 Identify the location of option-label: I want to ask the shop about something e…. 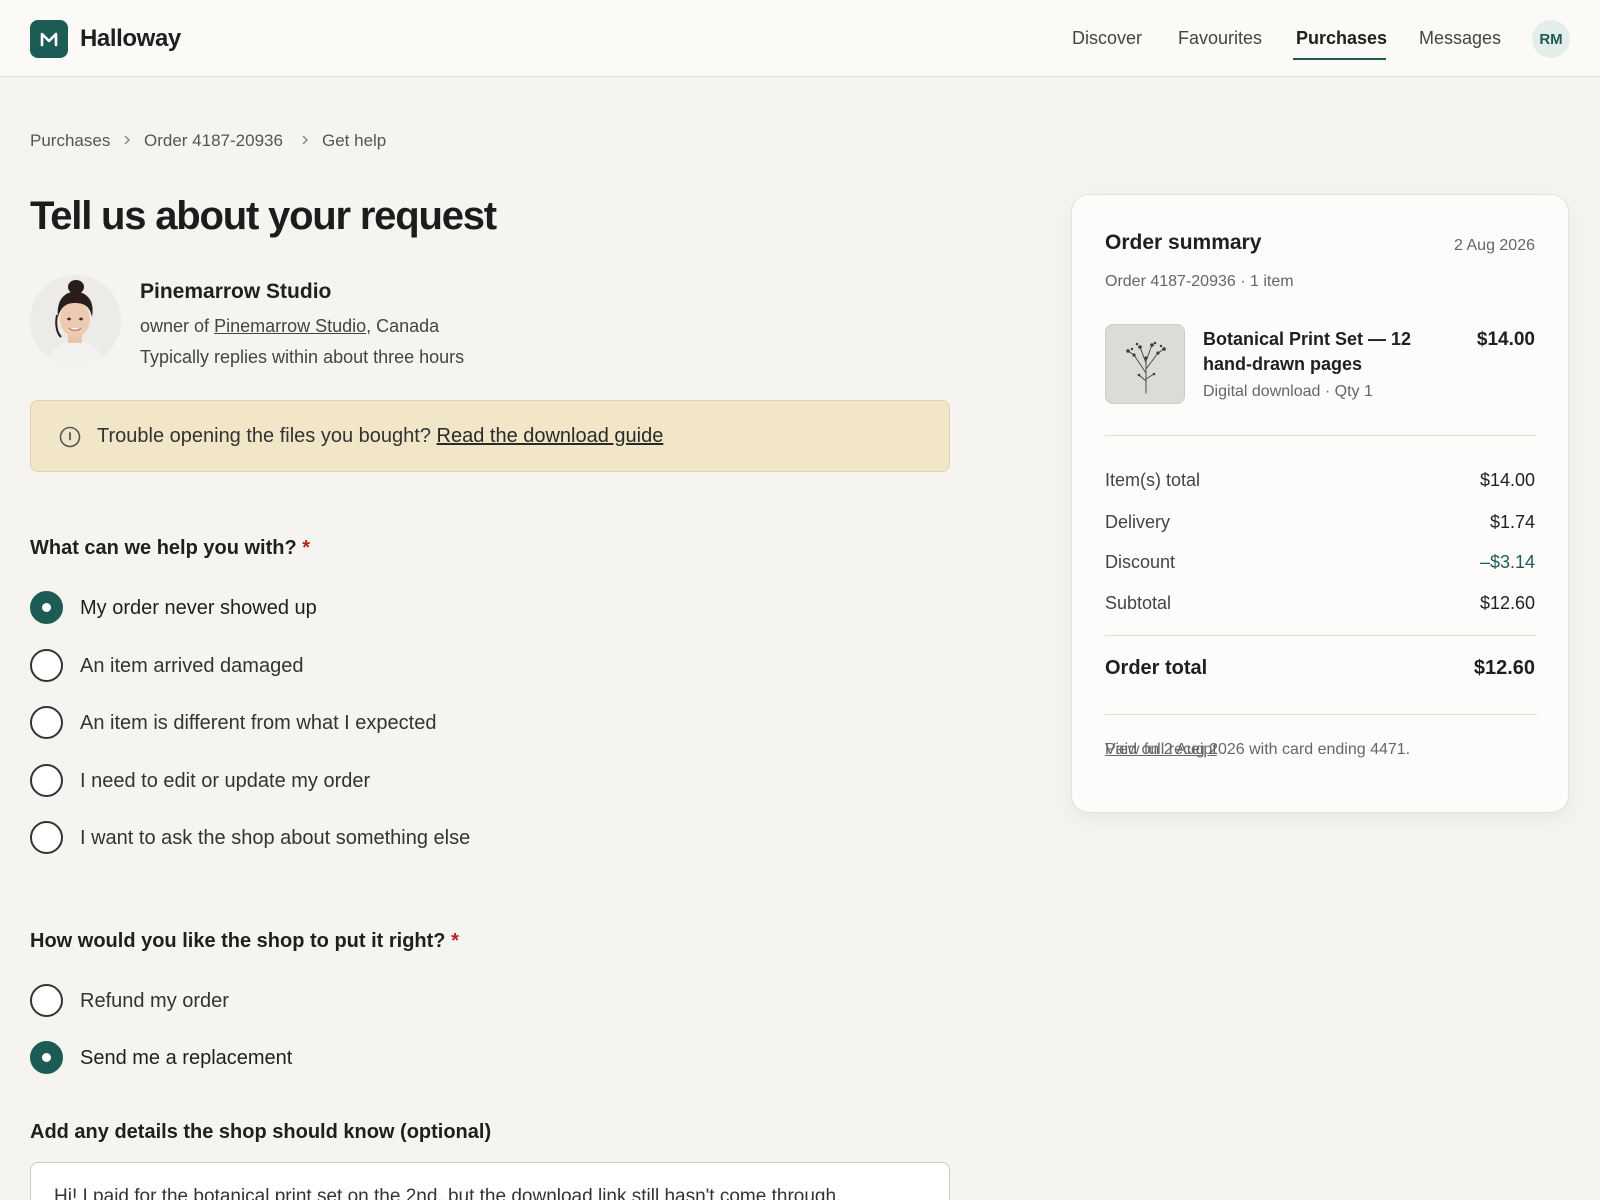
(275, 838).